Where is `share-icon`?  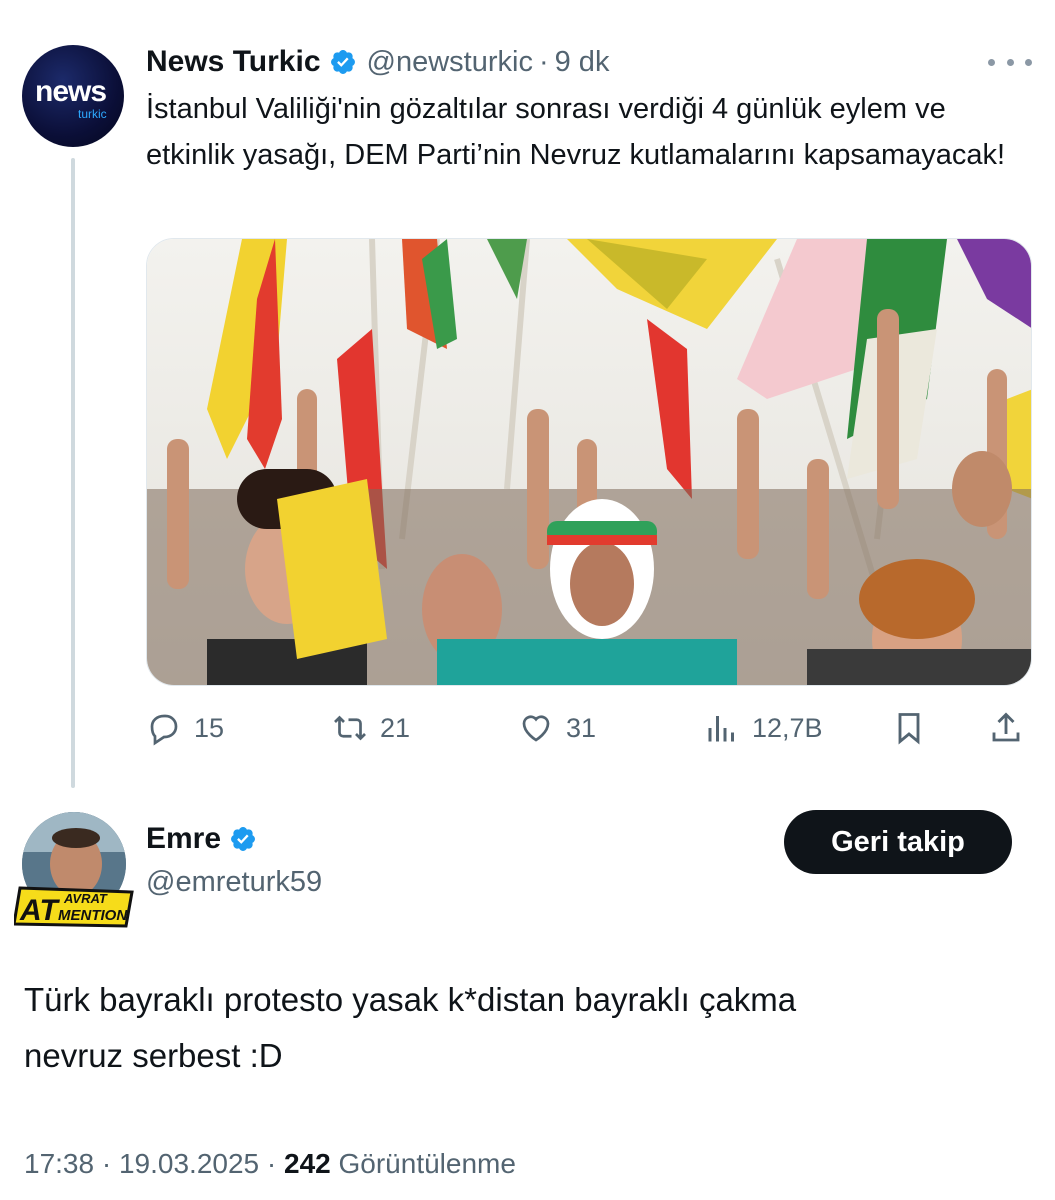 share-icon is located at coordinates (1006, 727).